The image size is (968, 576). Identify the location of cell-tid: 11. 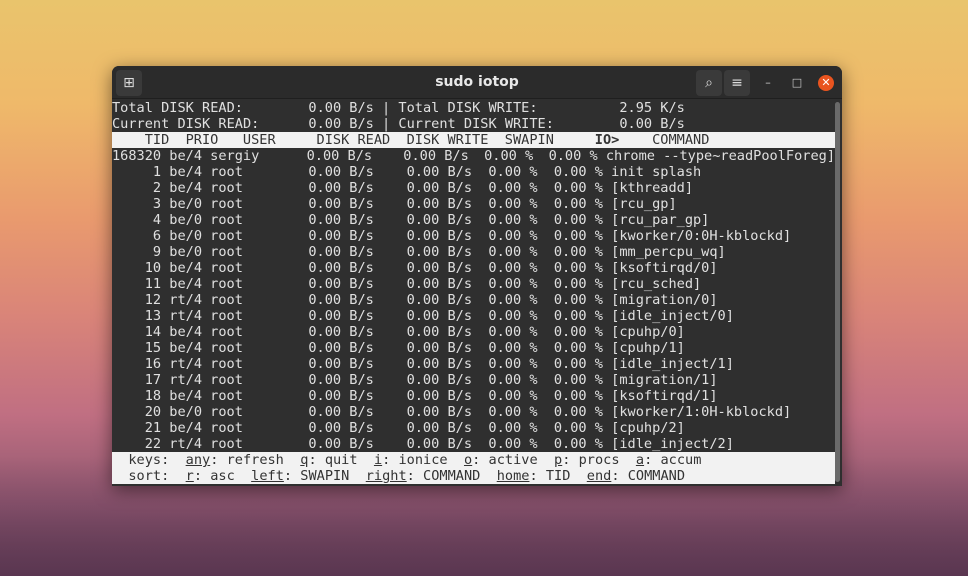
(153, 284).